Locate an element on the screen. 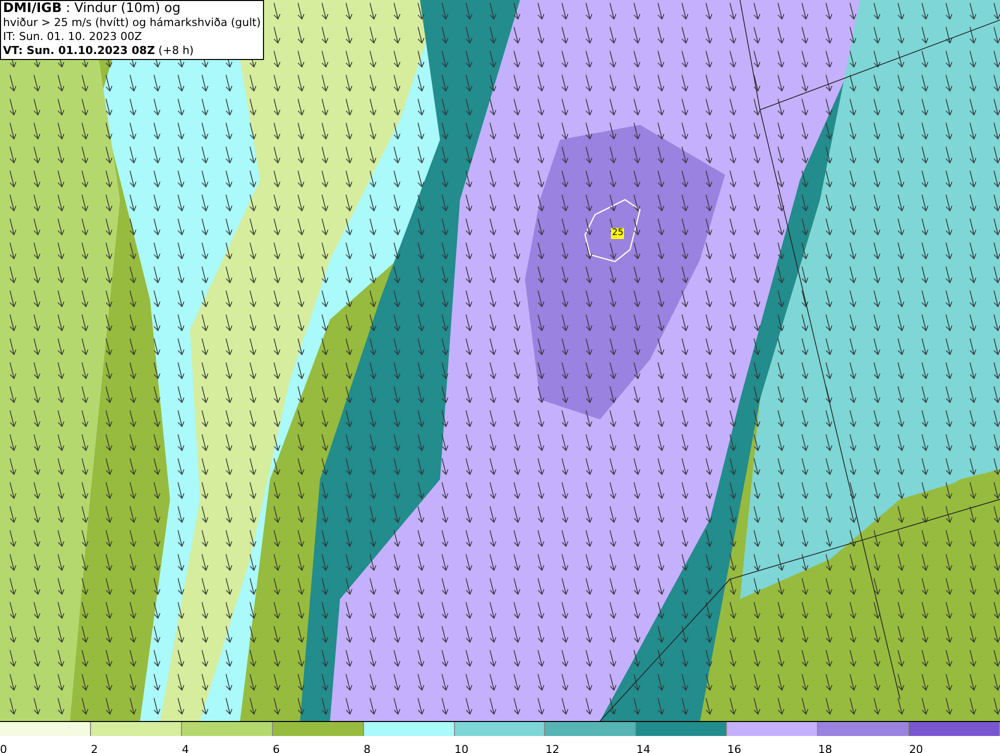  legend-label: 0 is located at coordinates (3, 748).